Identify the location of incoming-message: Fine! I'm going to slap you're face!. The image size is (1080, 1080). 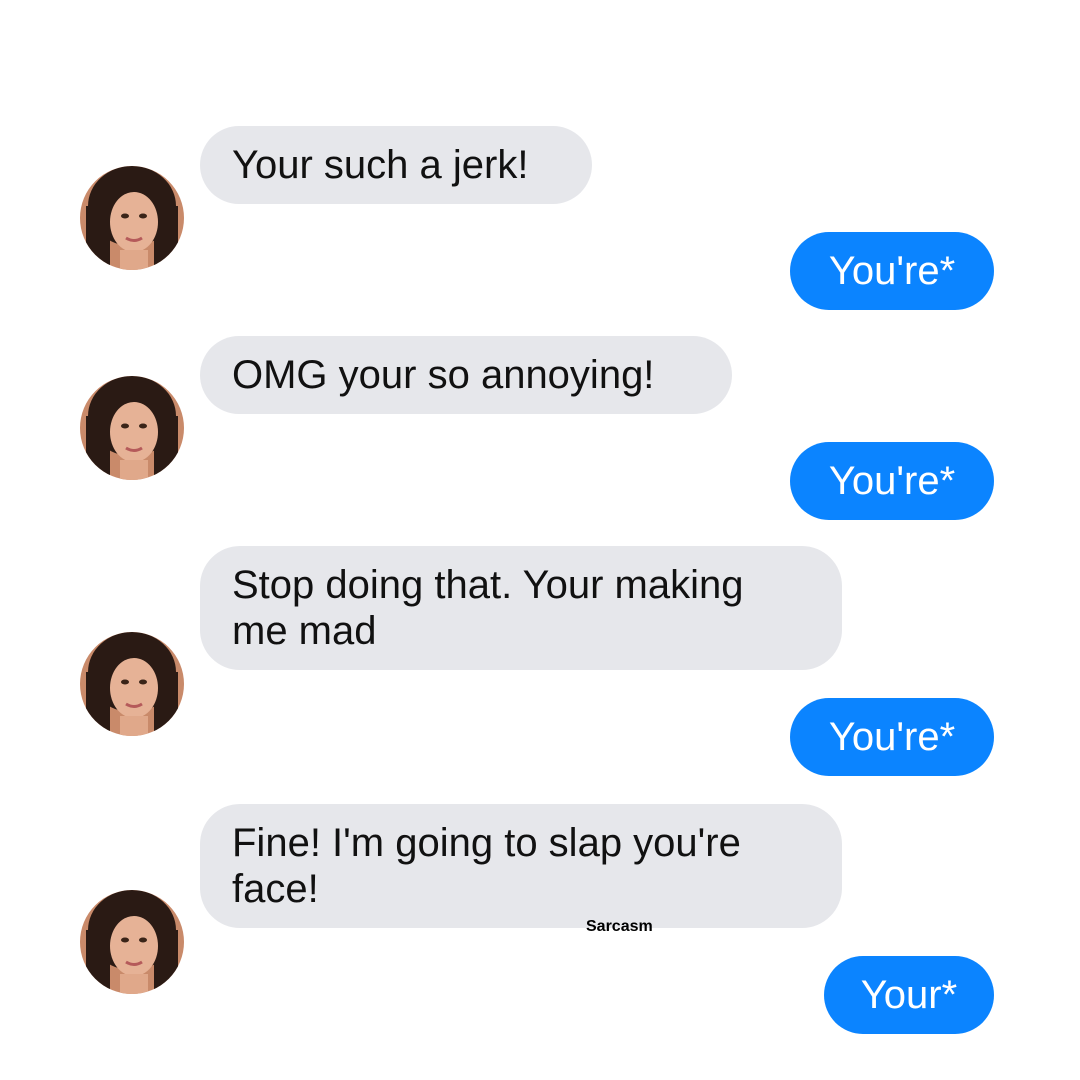
(521, 866).